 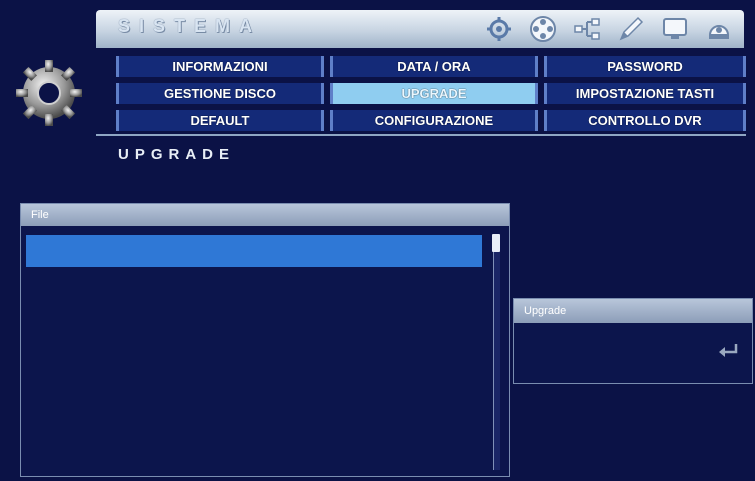 I want to click on menu-item-default: DEFAULT, so click(x=220, y=120).